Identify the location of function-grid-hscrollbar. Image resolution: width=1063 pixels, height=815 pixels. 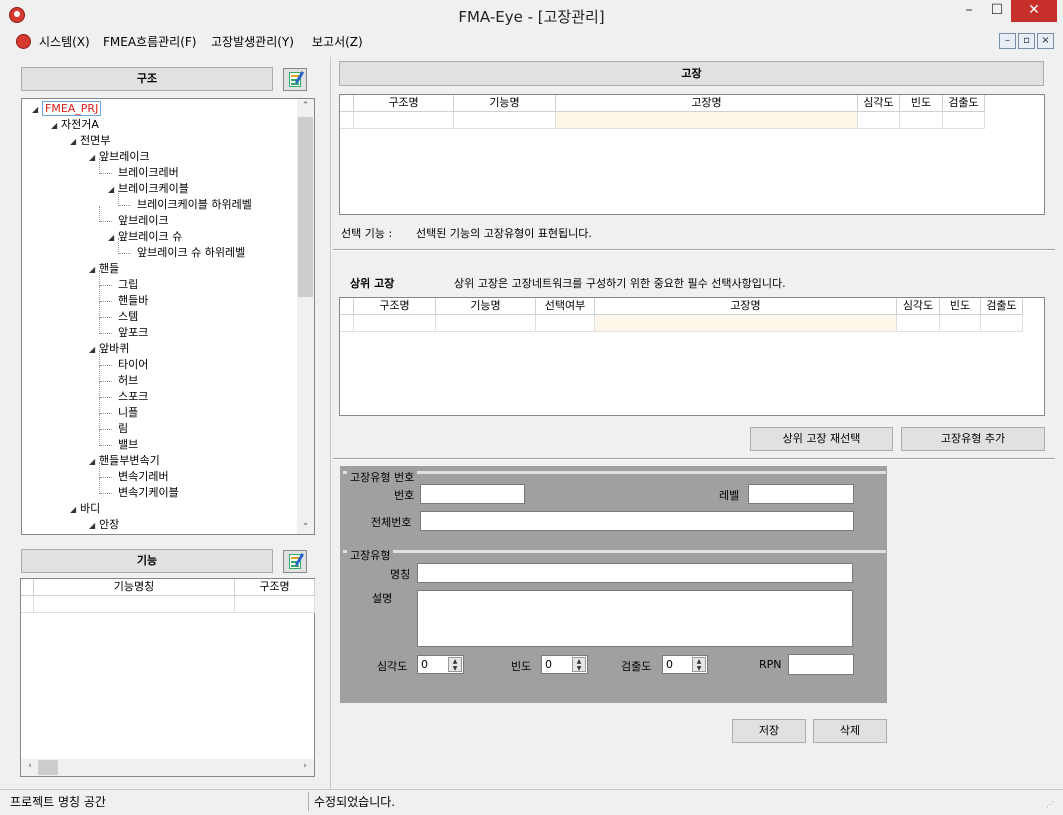
(167, 767).